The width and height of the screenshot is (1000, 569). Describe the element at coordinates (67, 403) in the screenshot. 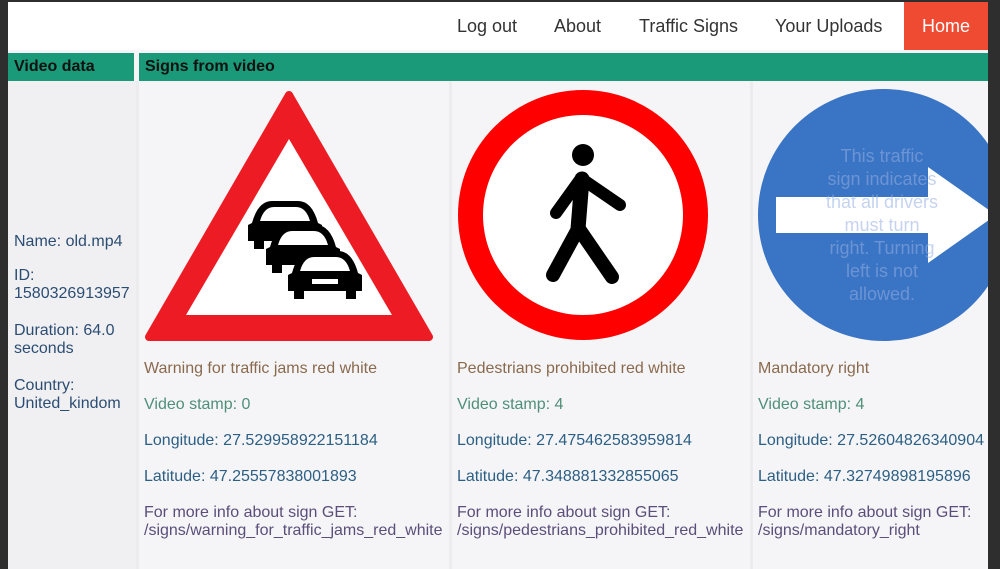

I see `video-country-value: United_kindom` at that location.